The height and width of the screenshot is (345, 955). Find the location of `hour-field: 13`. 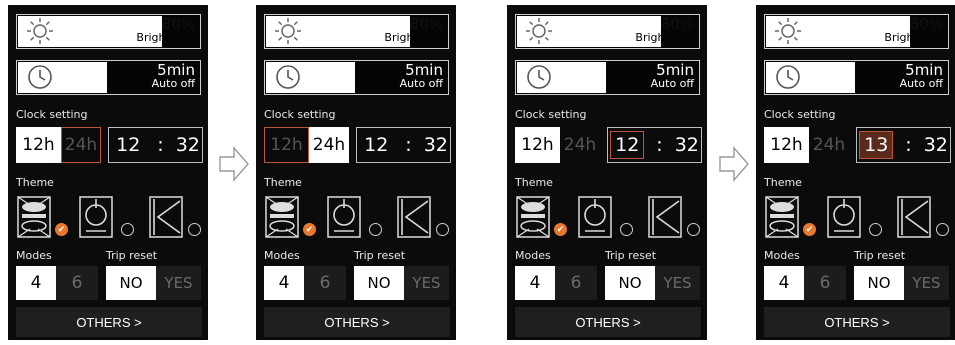

hour-field: 13 is located at coordinates (876, 145).